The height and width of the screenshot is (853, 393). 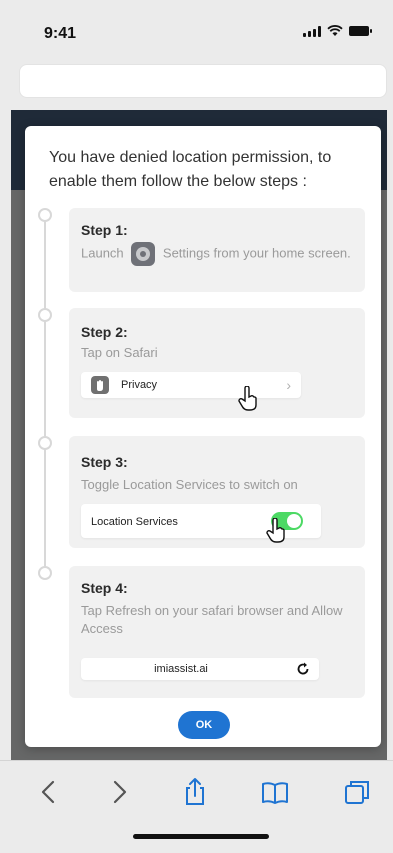 What do you see at coordinates (119, 352) in the screenshot?
I see `step-2-text: Tap on Safari` at bounding box center [119, 352].